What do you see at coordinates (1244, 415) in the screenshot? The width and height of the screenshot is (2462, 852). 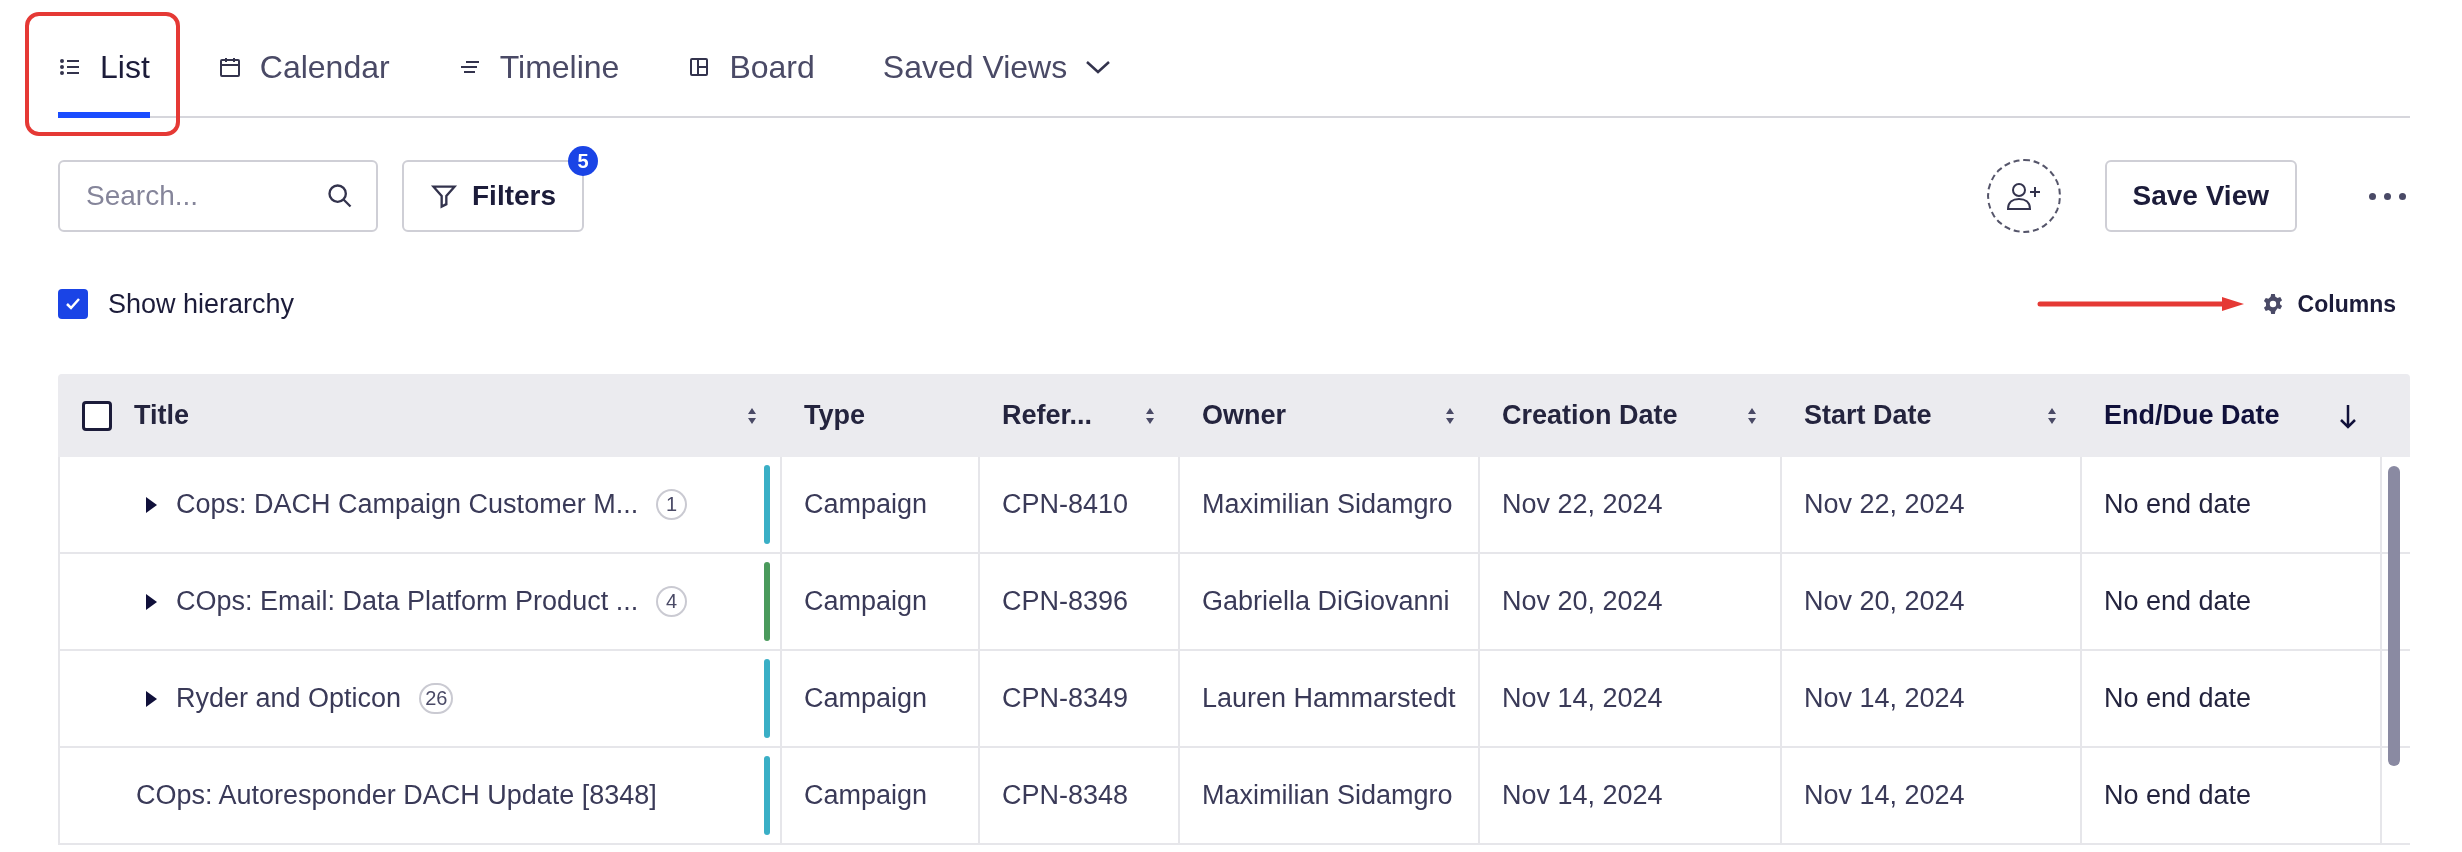 I see `column-header: Owner` at bounding box center [1244, 415].